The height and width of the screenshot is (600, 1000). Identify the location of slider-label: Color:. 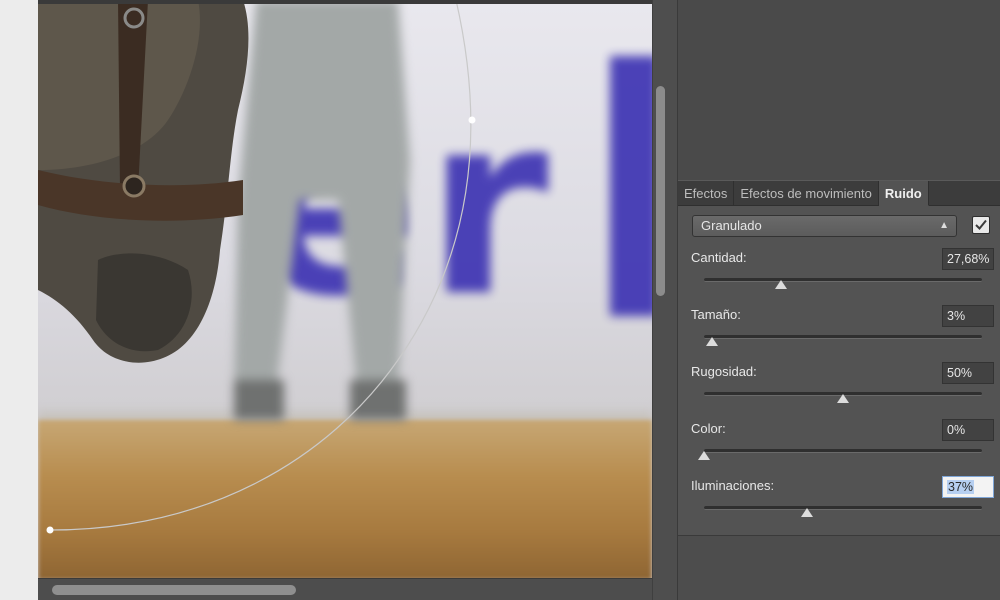
(708, 428).